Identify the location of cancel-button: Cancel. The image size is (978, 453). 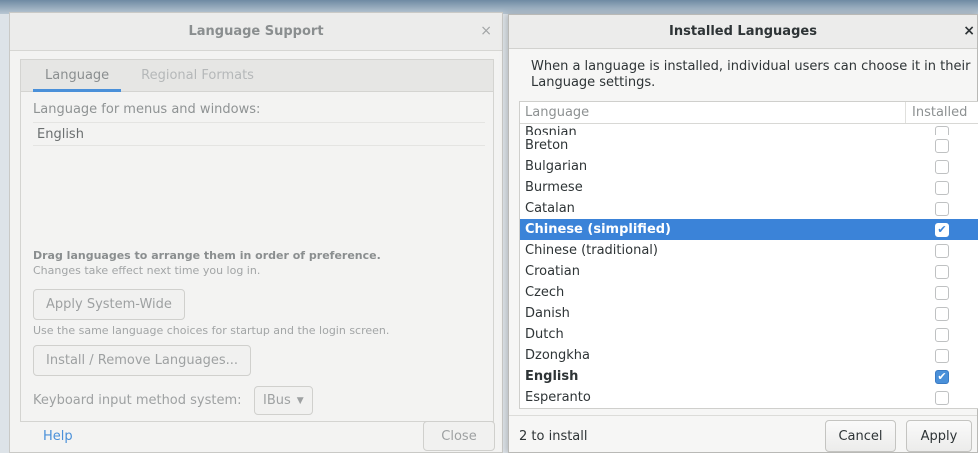
(860, 436).